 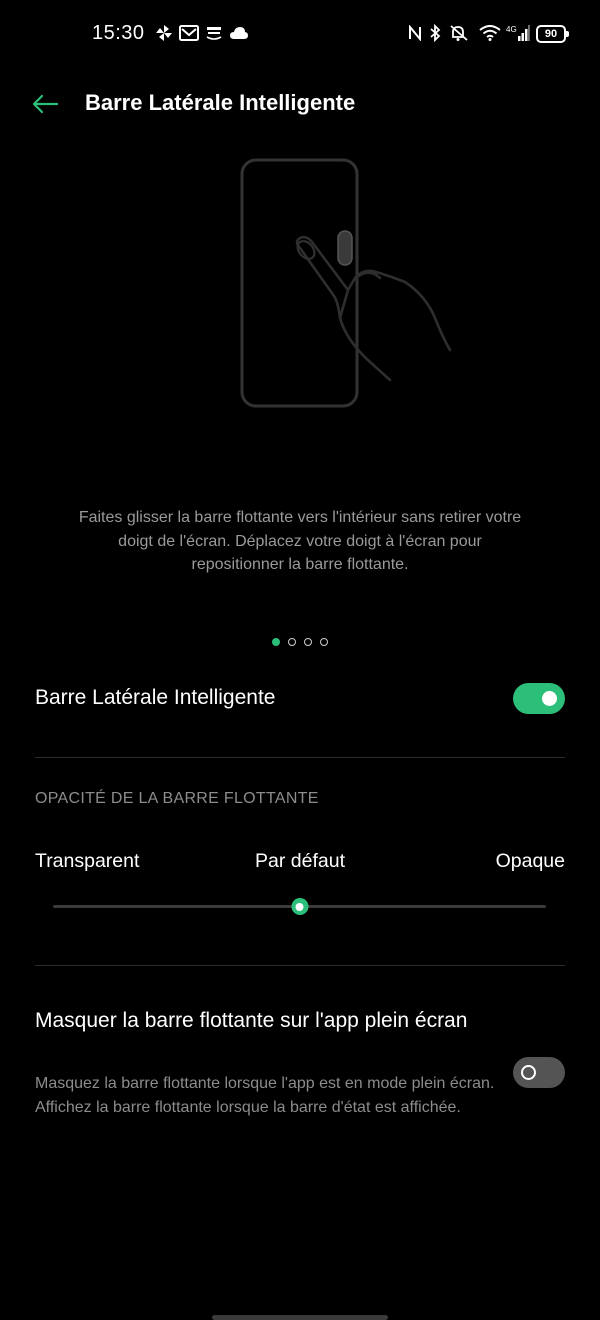 I want to click on home-indicator, so click(x=300, y=1317).